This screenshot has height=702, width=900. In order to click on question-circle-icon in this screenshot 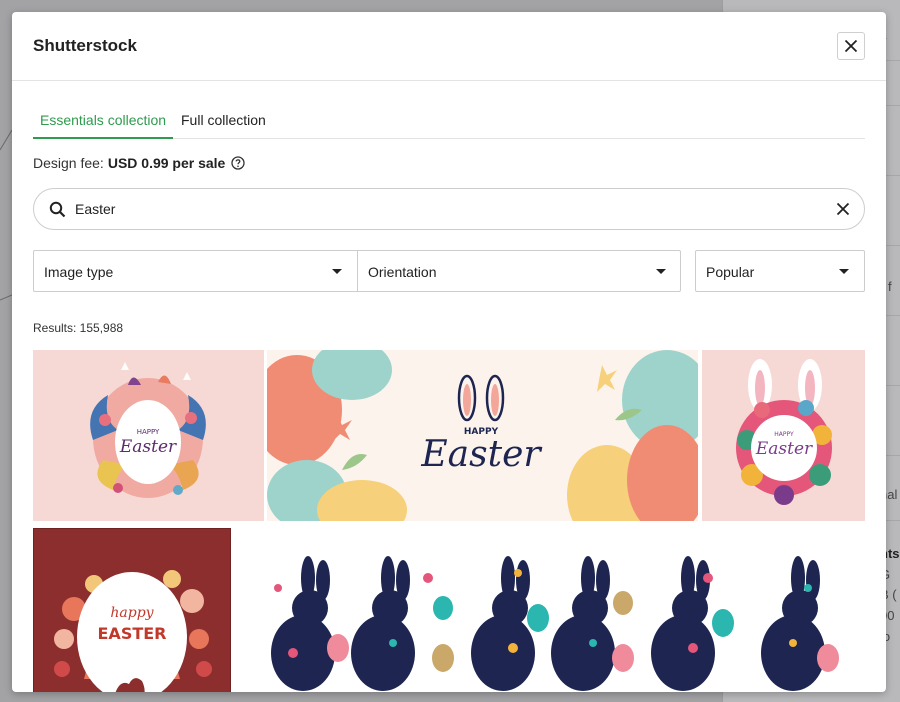, I will do `click(238, 163)`.